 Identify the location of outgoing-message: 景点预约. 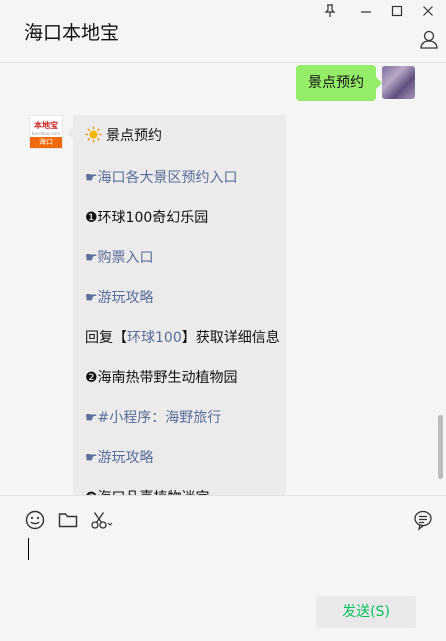
(339, 83).